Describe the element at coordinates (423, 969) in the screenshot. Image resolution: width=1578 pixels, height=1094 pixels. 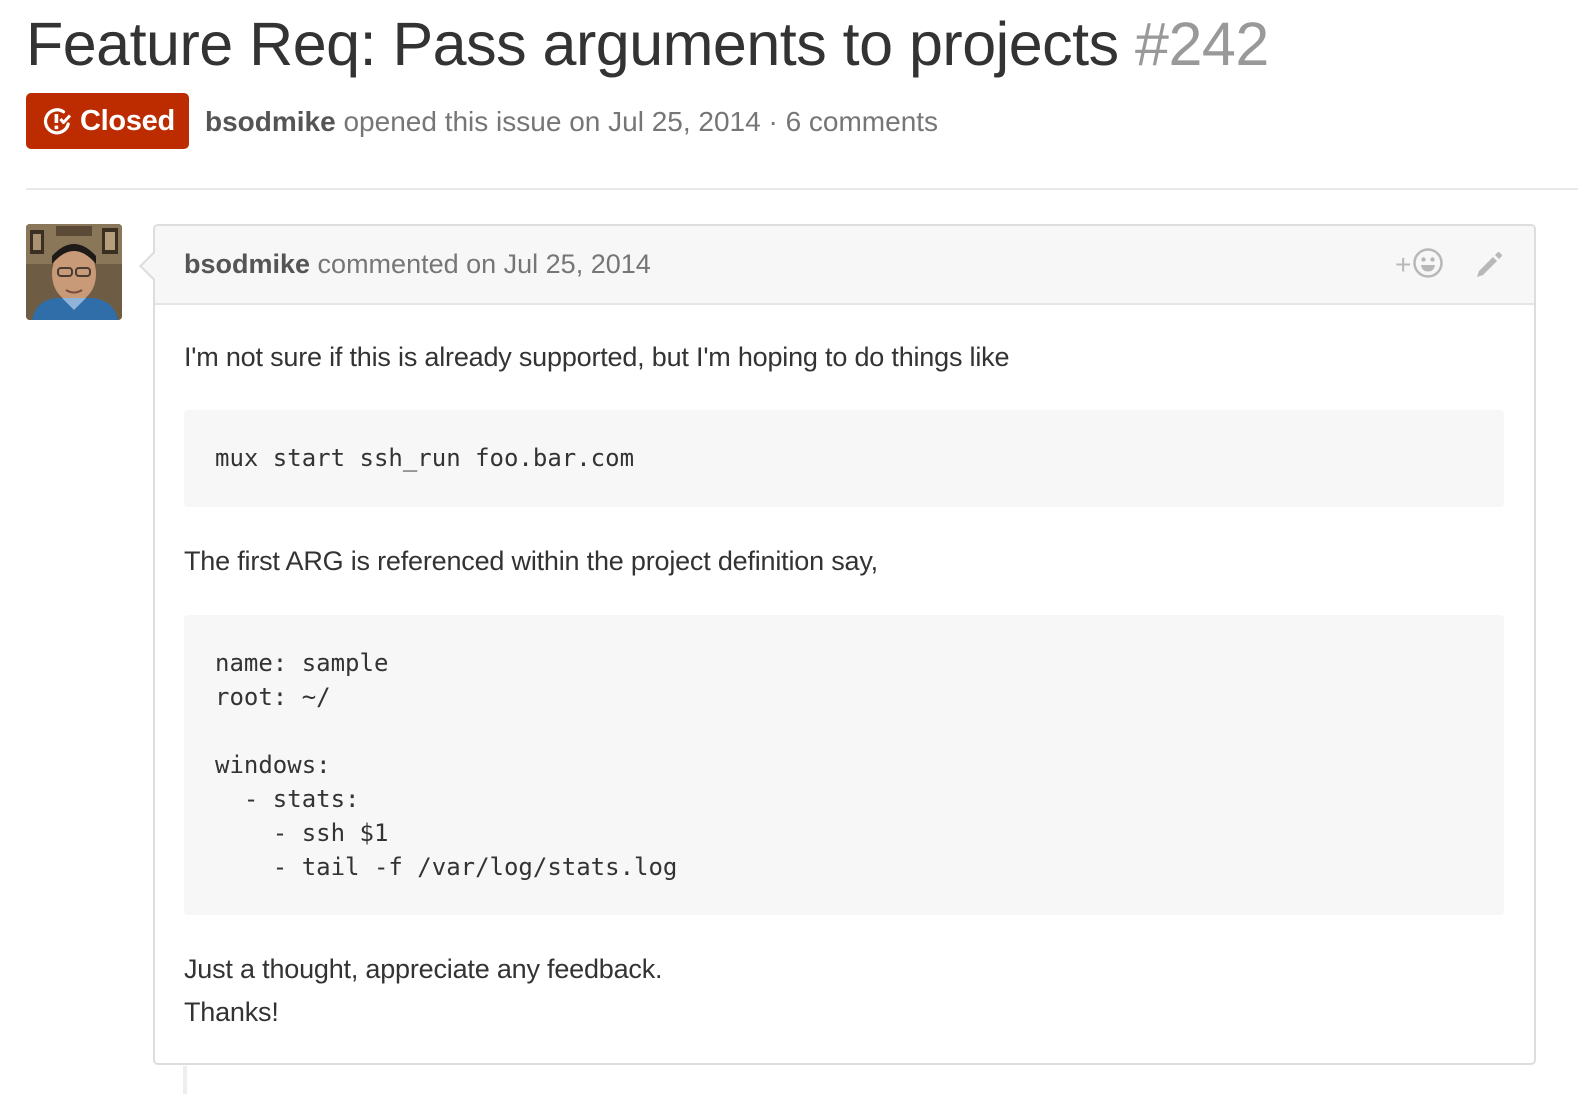
I see `comment-paragraph: Just a thought, appreciate any feedback.` at that location.